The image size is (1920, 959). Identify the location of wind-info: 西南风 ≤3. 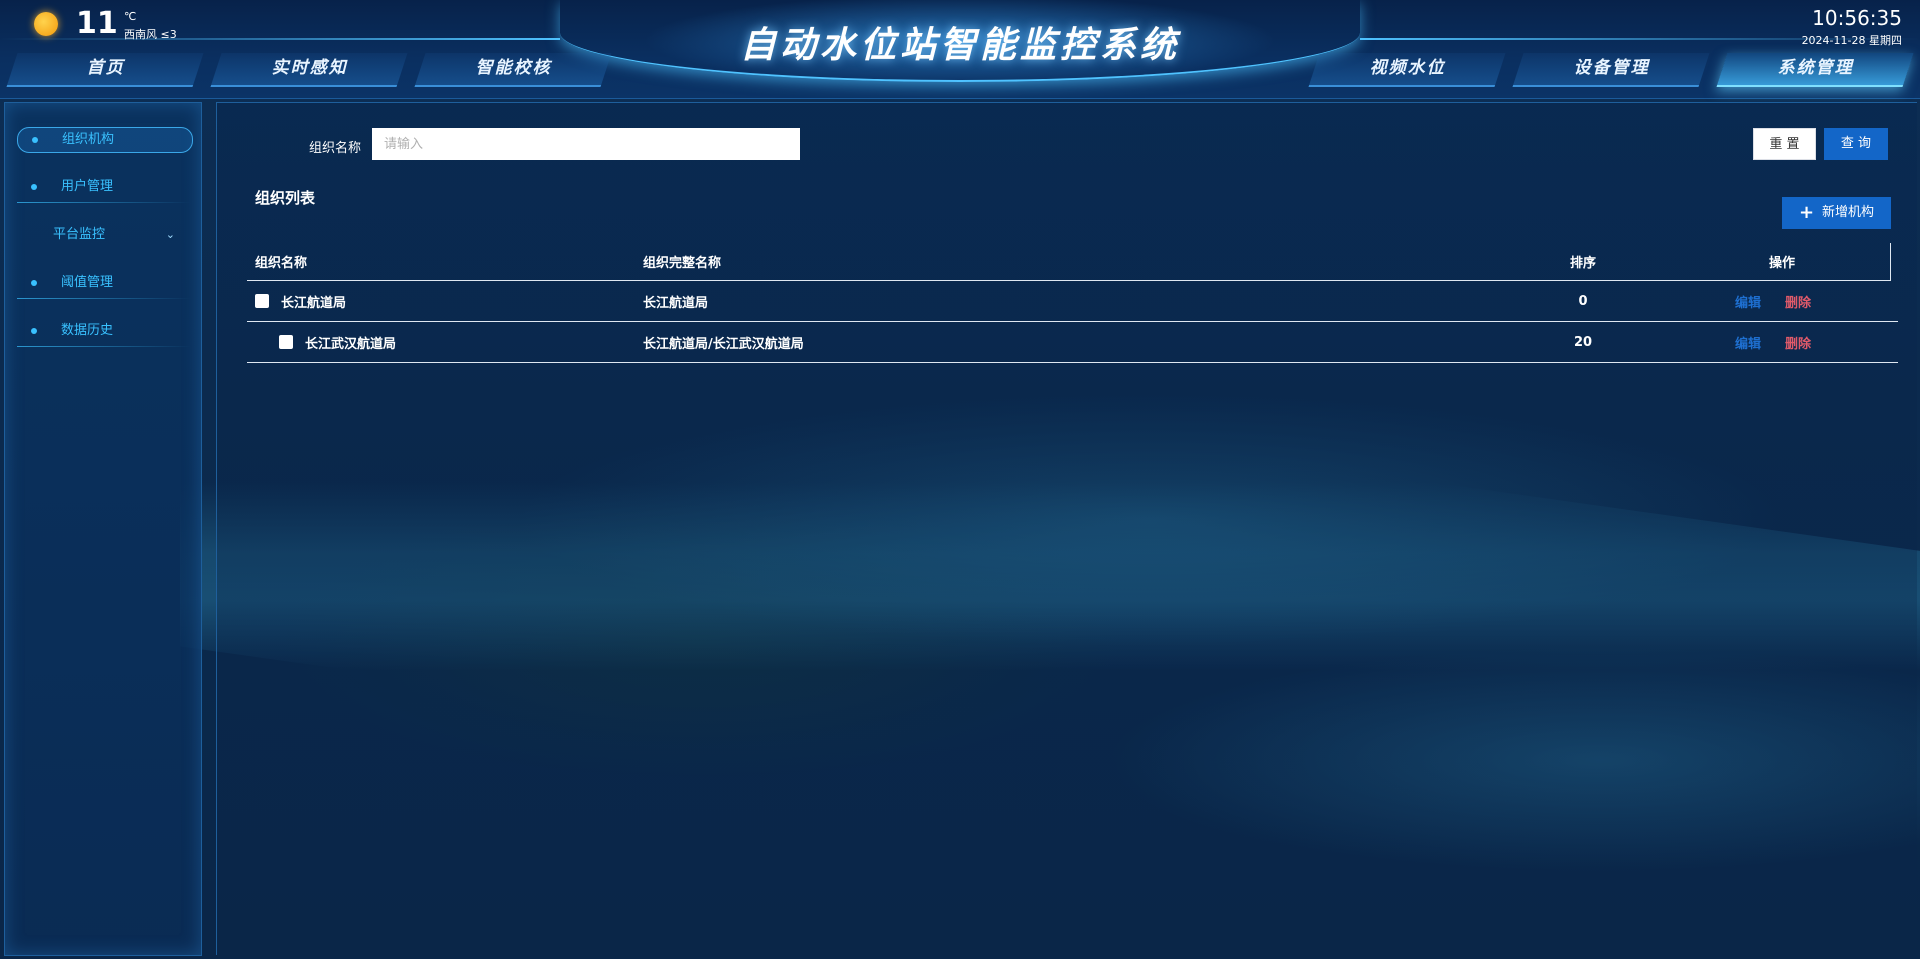
(150, 34).